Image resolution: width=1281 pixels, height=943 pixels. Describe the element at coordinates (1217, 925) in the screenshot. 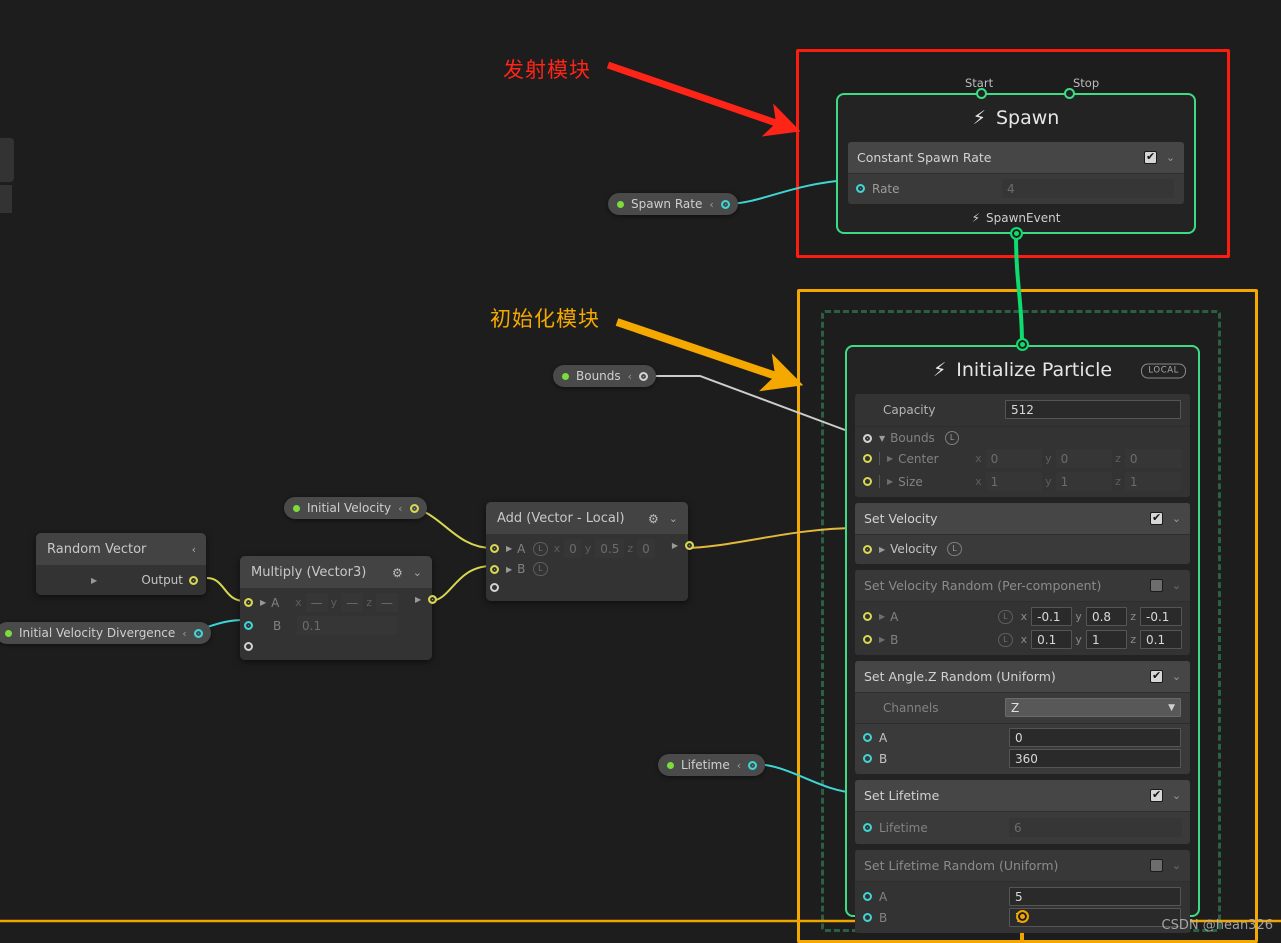

I see `watermark: CSDN @hean326` at that location.